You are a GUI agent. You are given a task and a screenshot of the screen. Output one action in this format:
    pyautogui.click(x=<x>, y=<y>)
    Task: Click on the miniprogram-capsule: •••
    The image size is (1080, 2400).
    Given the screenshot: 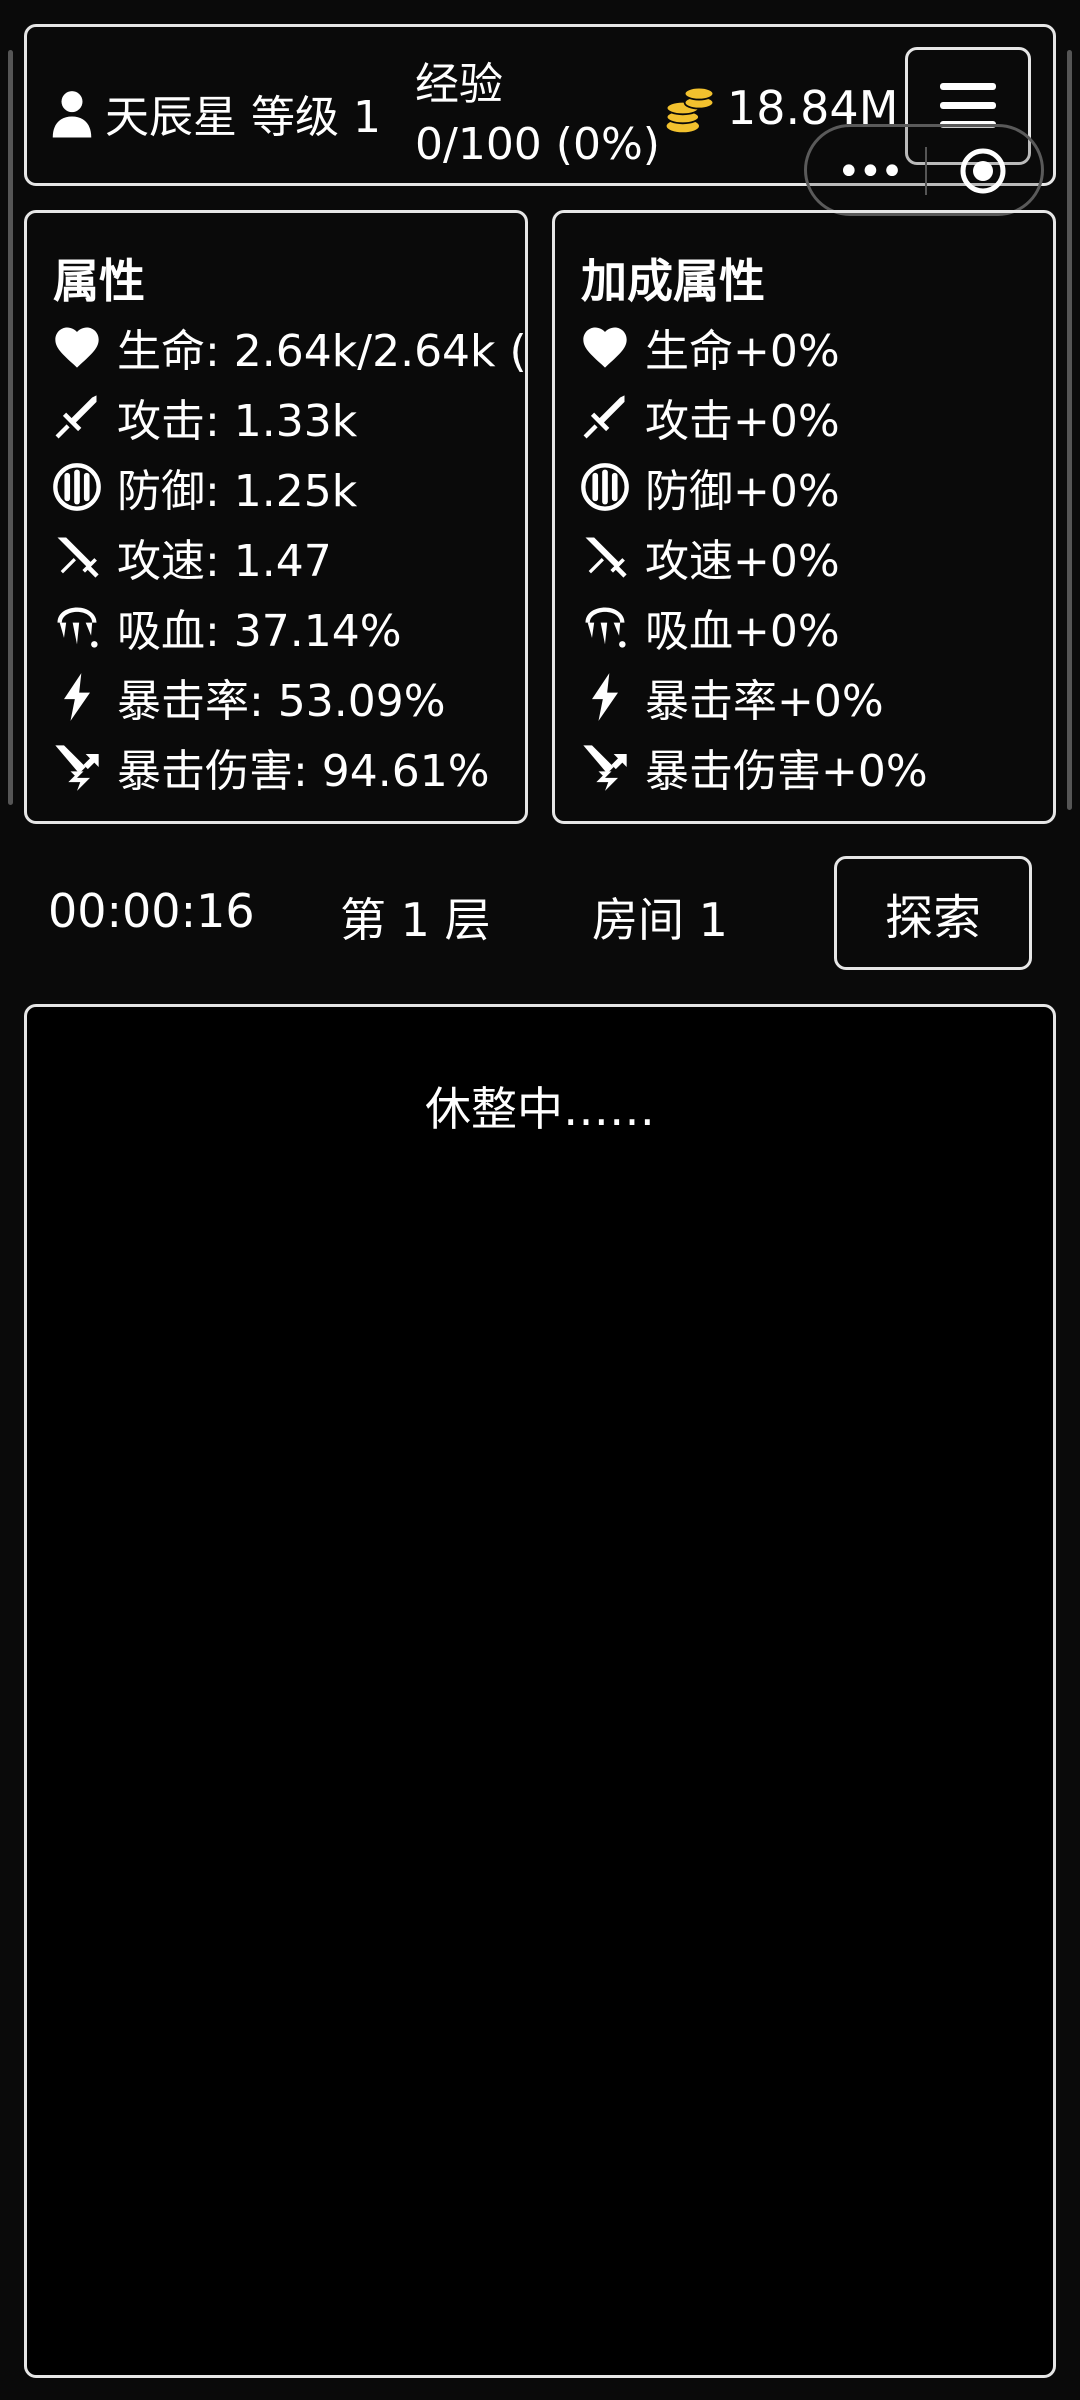 What is the action you would take?
    pyautogui.click(x=924, y=170)
    